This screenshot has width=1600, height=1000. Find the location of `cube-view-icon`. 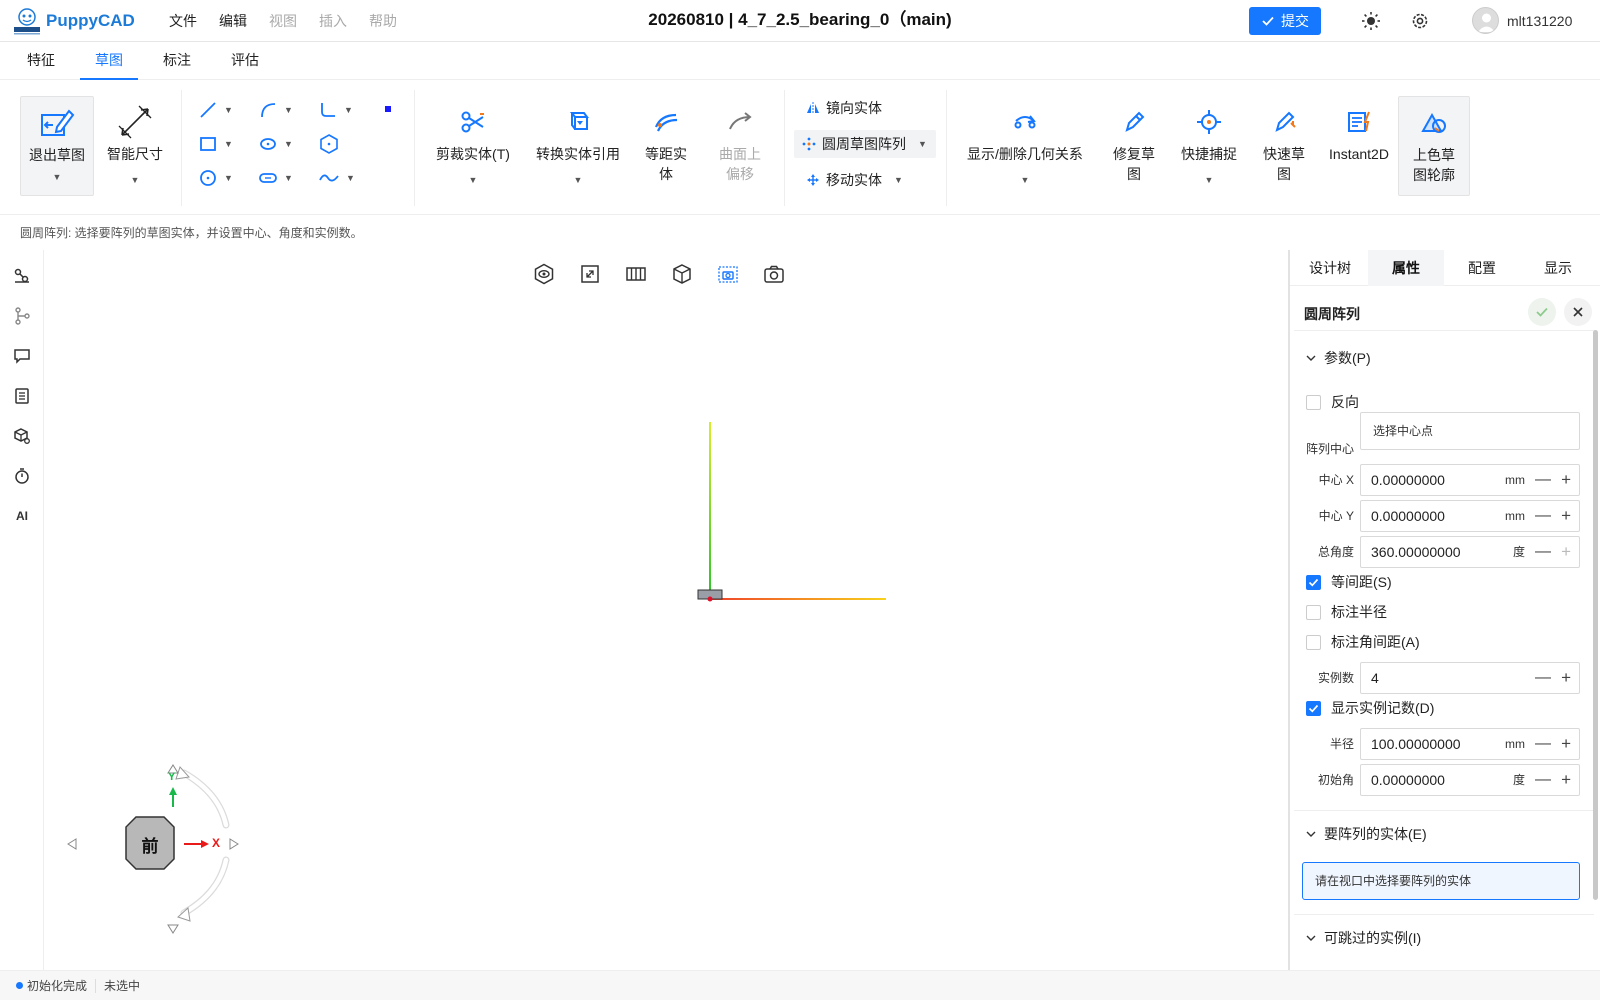

cube-view-icon is located at coordinates (682, 274).